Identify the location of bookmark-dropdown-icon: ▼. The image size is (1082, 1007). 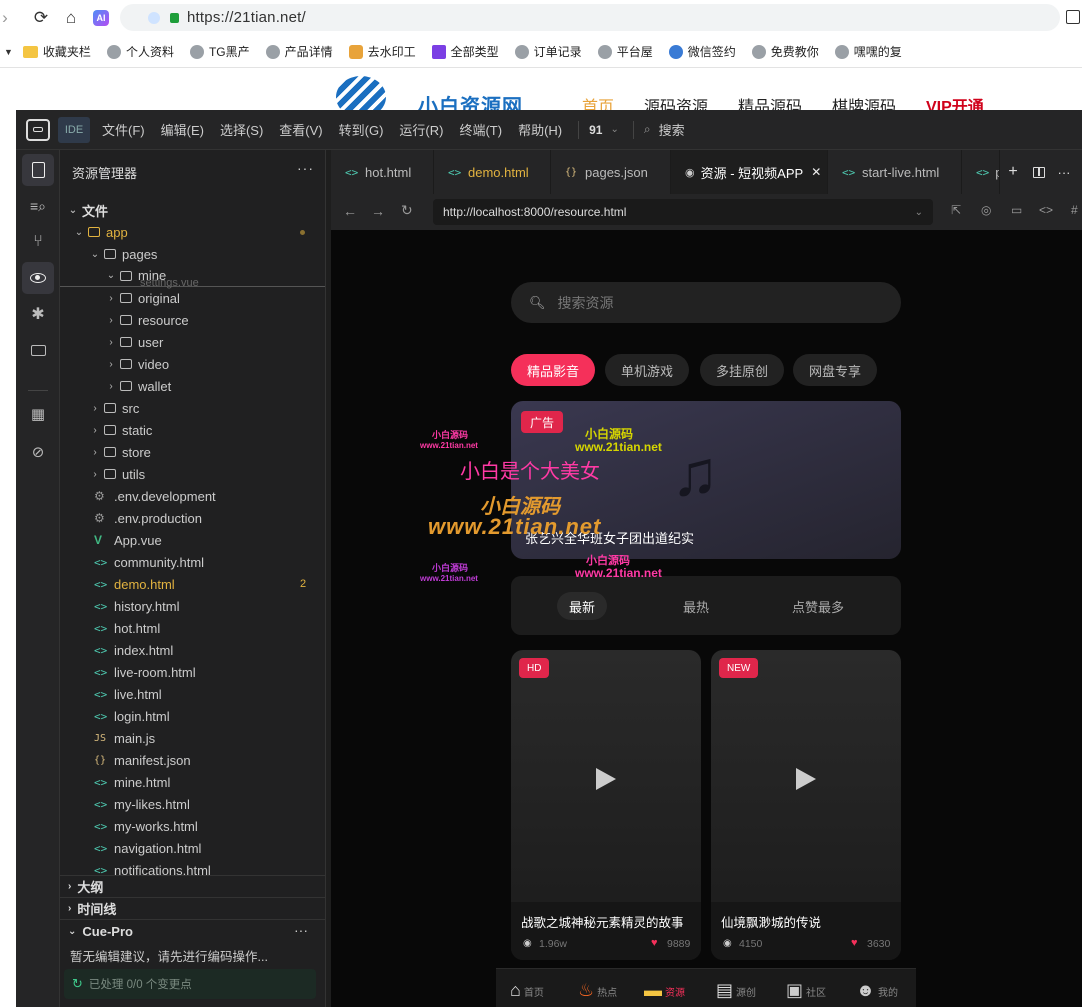
(8, 52).